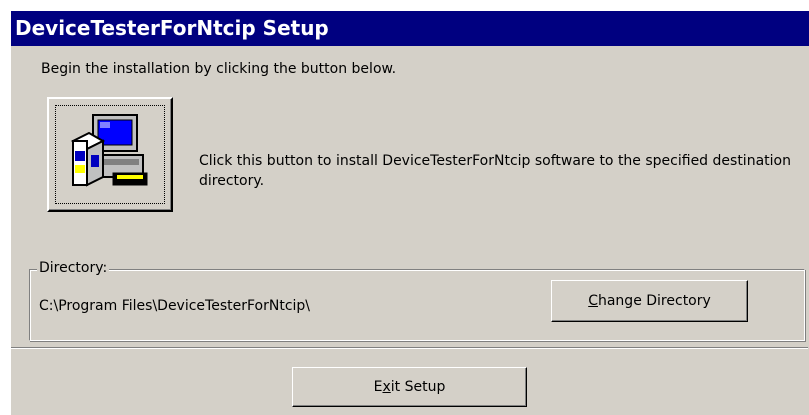  I want to click on change-directory-label-post: hange Directory, so click(654, 301).